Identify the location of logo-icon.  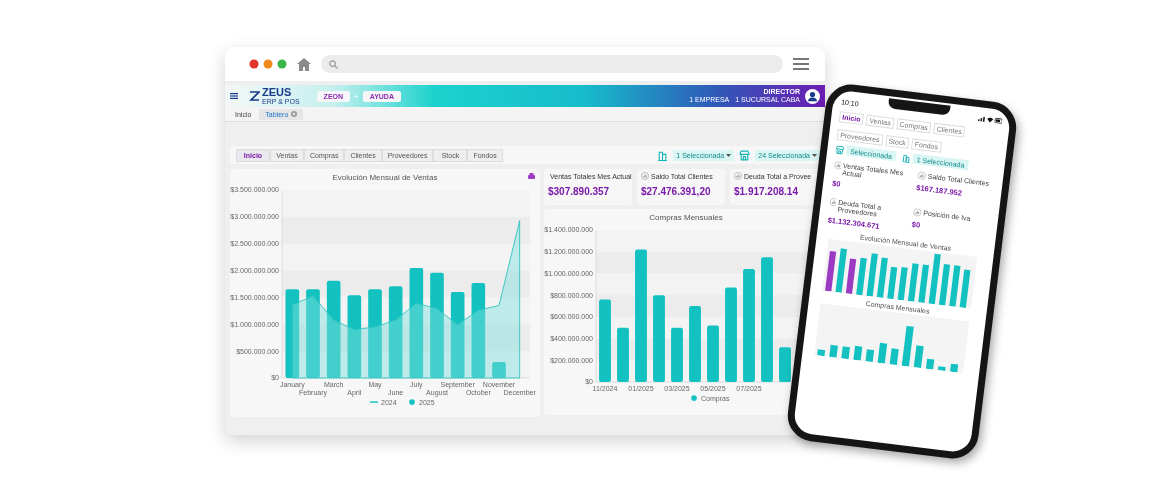
(254, 96).